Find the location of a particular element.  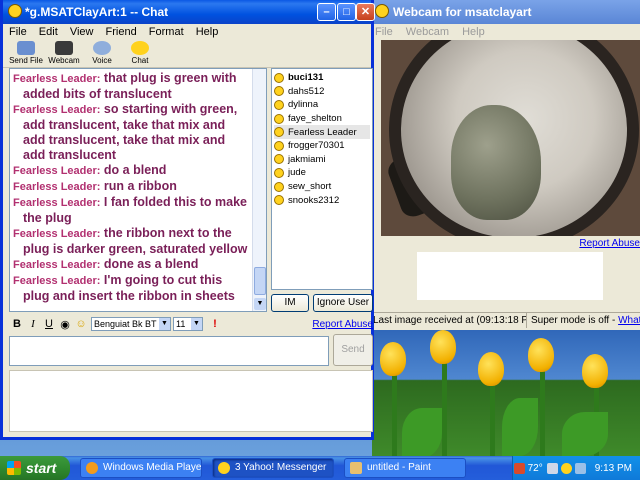

menu-format: Format is located at coordinates (166, 32).